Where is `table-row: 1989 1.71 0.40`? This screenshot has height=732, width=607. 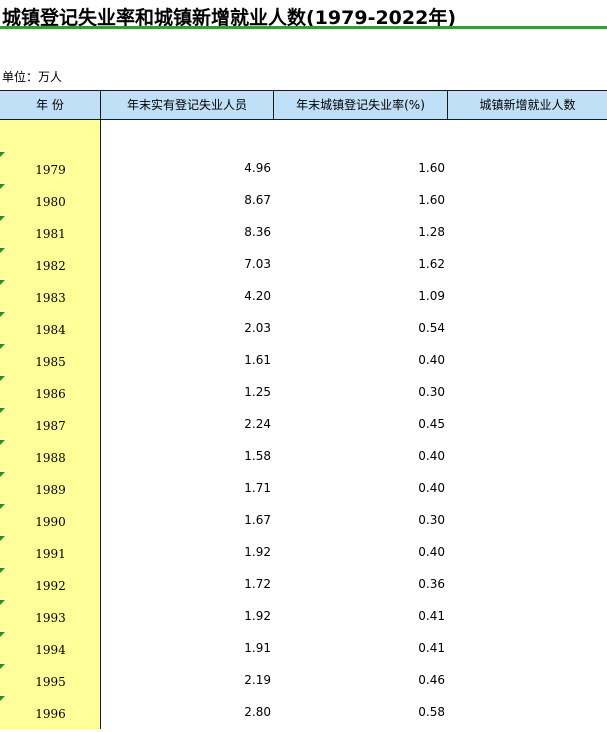
table-row: 1989 1.71 0.40 is located at coordinates (303, 488).